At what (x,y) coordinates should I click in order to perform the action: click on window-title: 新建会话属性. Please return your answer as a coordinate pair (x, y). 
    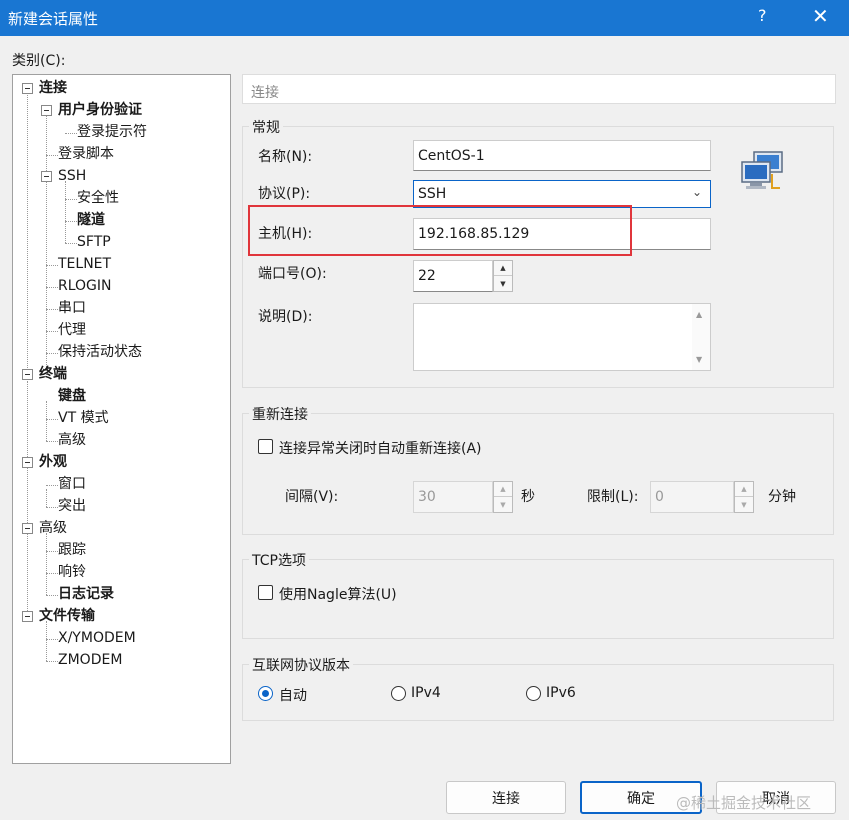
    Looking at the image, I should click on (53, 19).